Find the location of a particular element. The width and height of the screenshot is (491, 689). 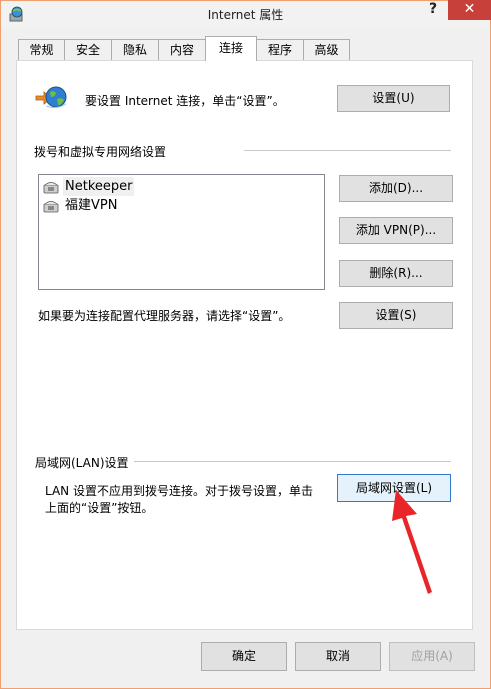

connection-name: 福建VPN is located at coordinates (91, 205).